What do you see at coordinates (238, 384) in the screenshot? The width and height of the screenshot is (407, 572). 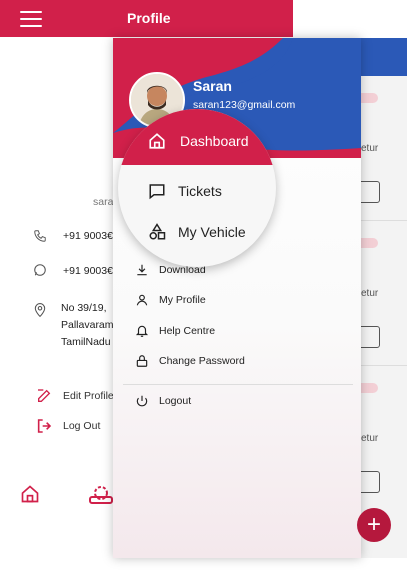 I see `divider` at bounding box center [238, 384].